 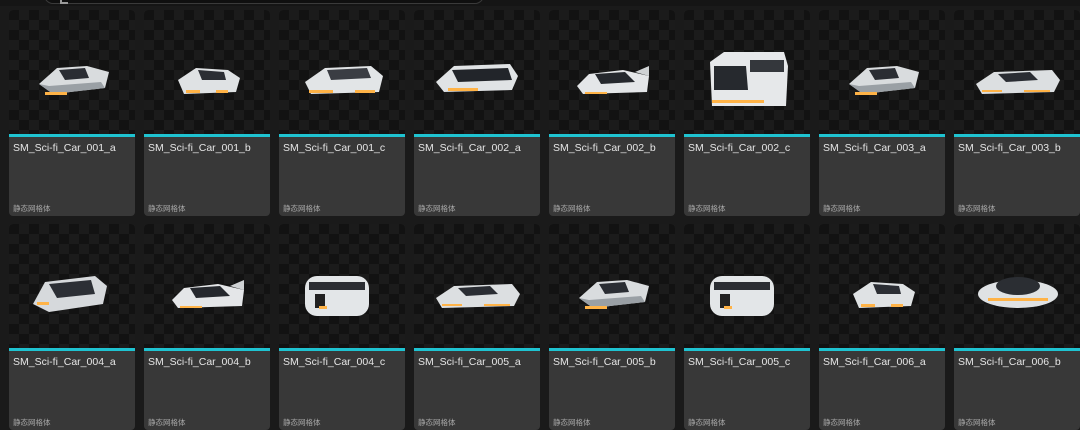 What do you see at coordinates (199, 362) in the screenshot?
I see `asset-name: SM_Sci-fi_Car_004_b` at bounding box center [199, 362].